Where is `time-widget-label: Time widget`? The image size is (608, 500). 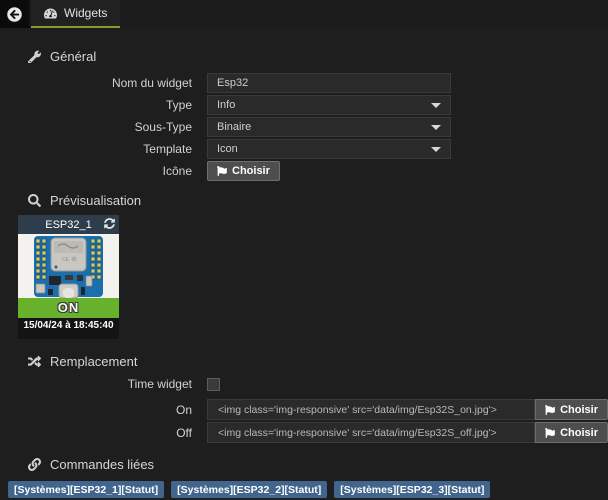 time-widget-label: Time widget is located at coordinates (159, 384).